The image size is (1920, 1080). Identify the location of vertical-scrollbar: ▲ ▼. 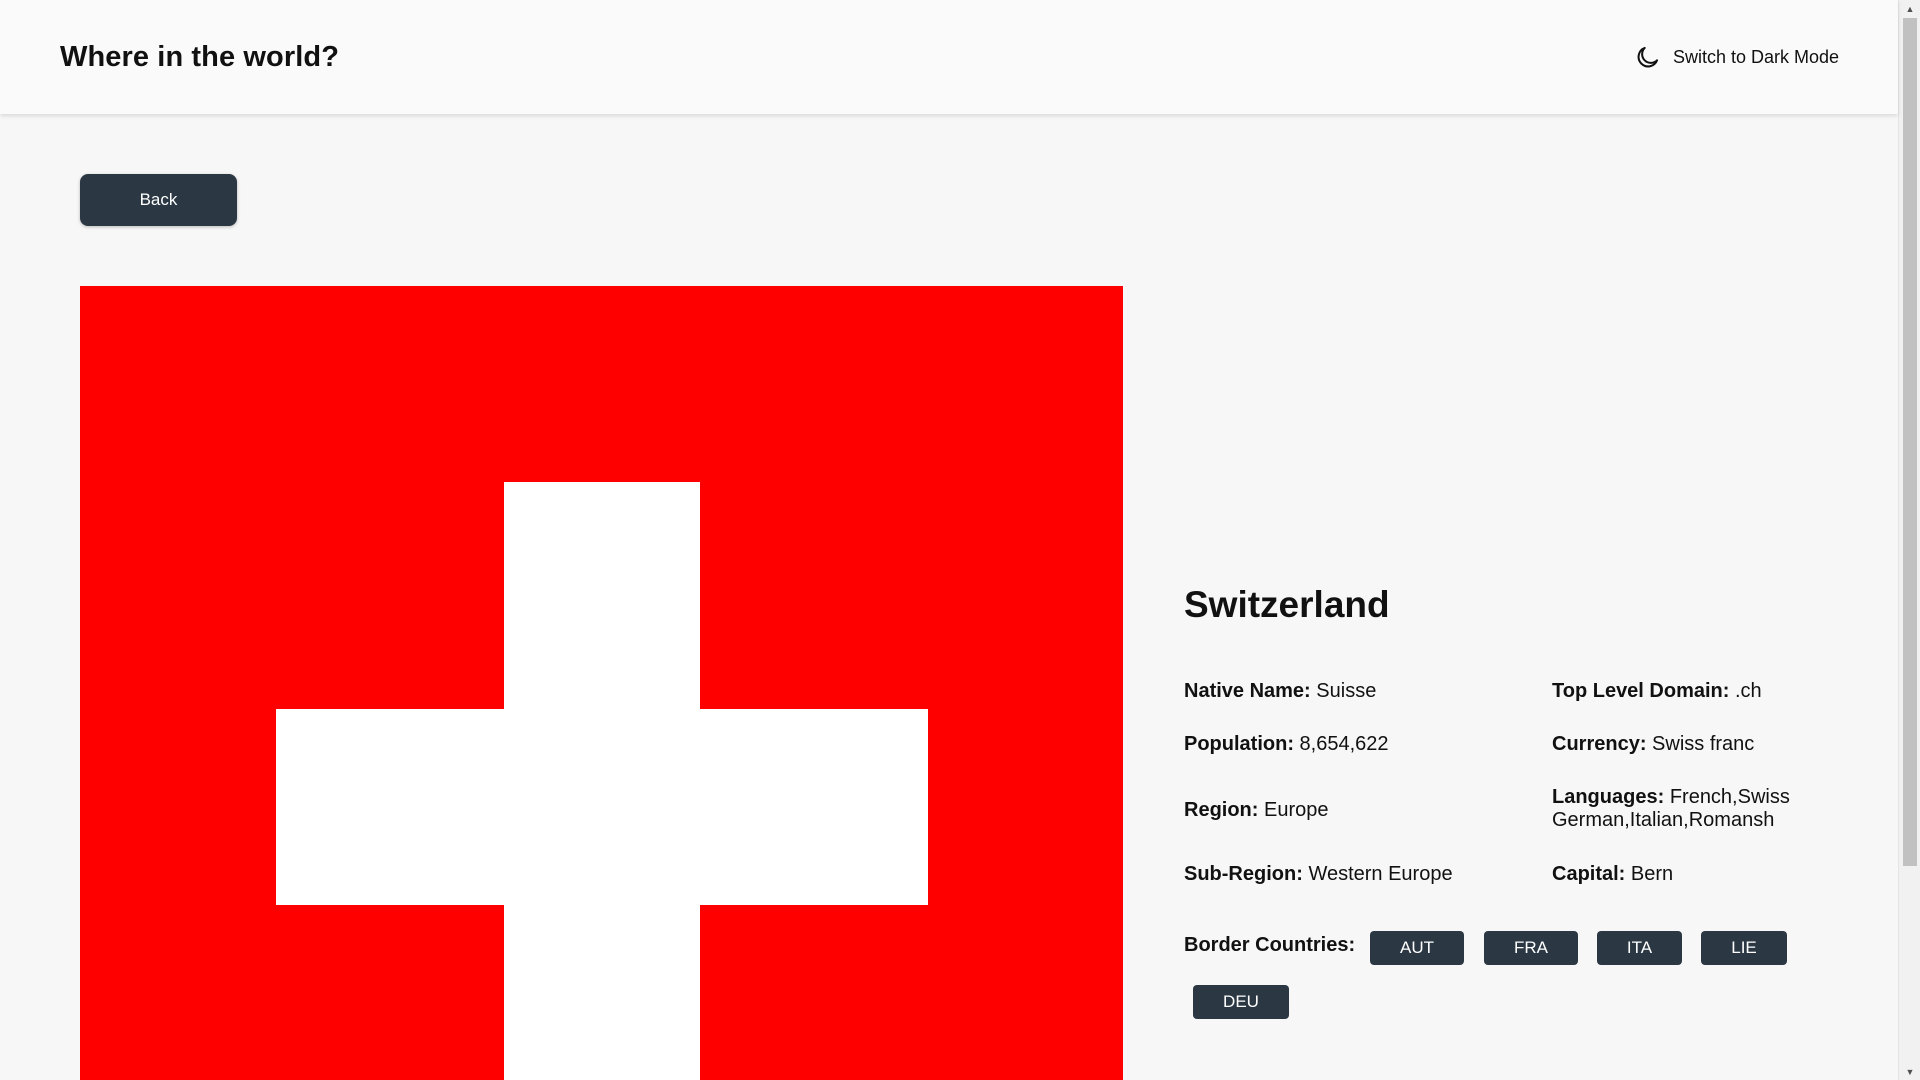
(1909, 540).